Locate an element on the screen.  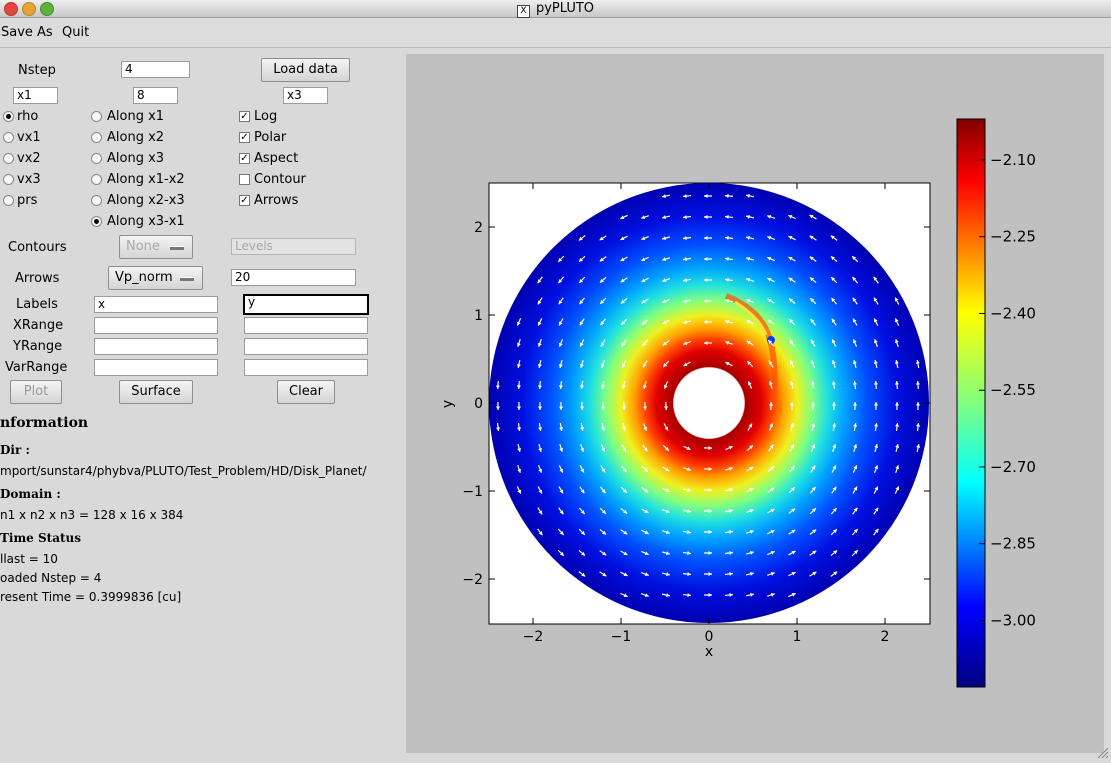
x-tick-label: 0 is located at coordinates (709, 637).